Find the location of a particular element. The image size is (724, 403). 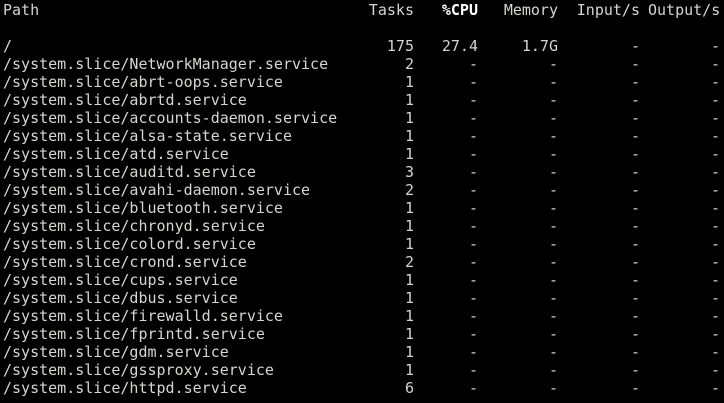

column-header-output: Output/s is located at coordinates (684, 10).